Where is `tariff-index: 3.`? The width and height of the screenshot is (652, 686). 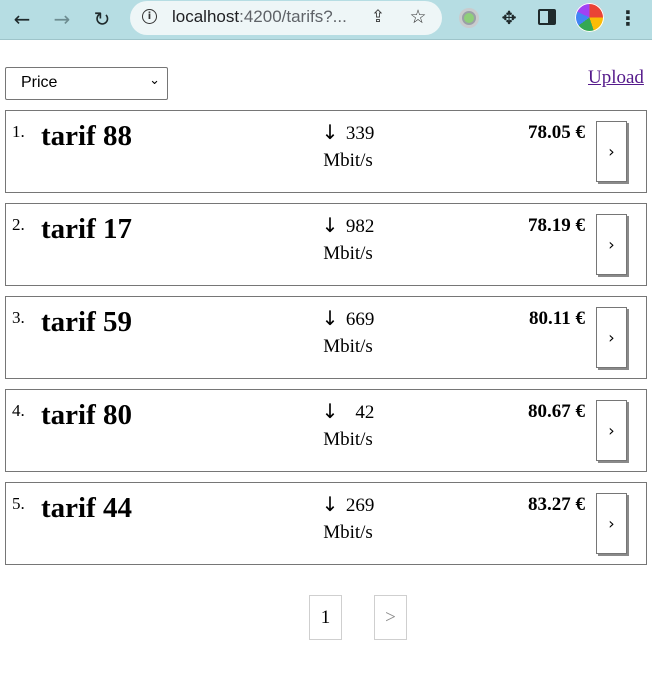 tariff-index: 3. is located at coordinates (18, 317).